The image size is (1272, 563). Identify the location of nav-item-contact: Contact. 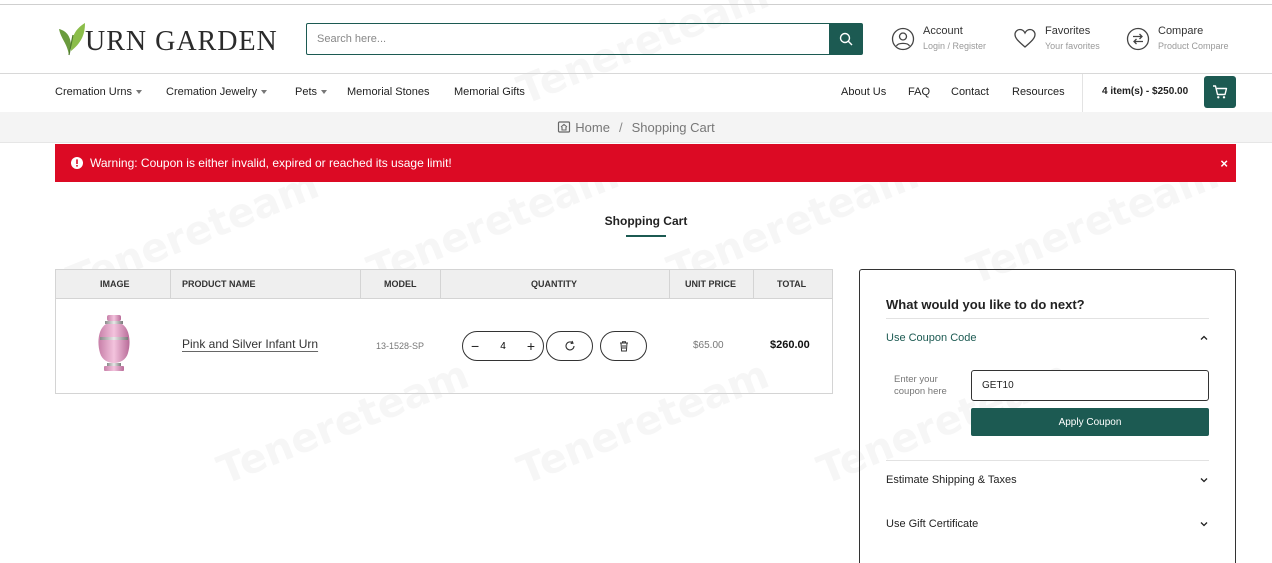
(970, 92).